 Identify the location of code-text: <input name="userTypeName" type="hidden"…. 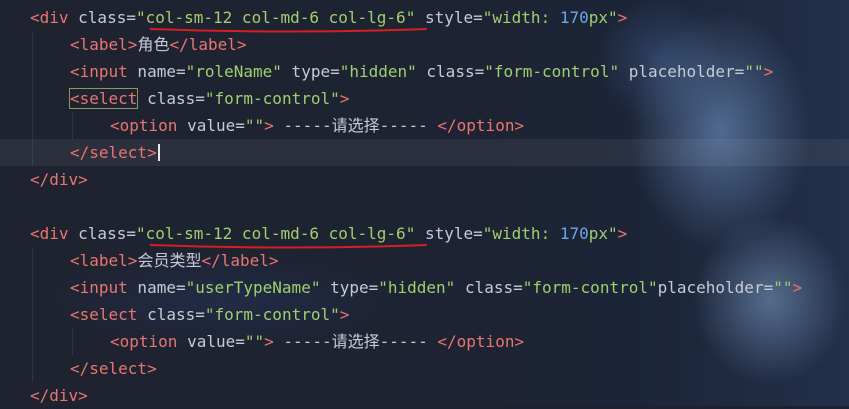
(436, 287).